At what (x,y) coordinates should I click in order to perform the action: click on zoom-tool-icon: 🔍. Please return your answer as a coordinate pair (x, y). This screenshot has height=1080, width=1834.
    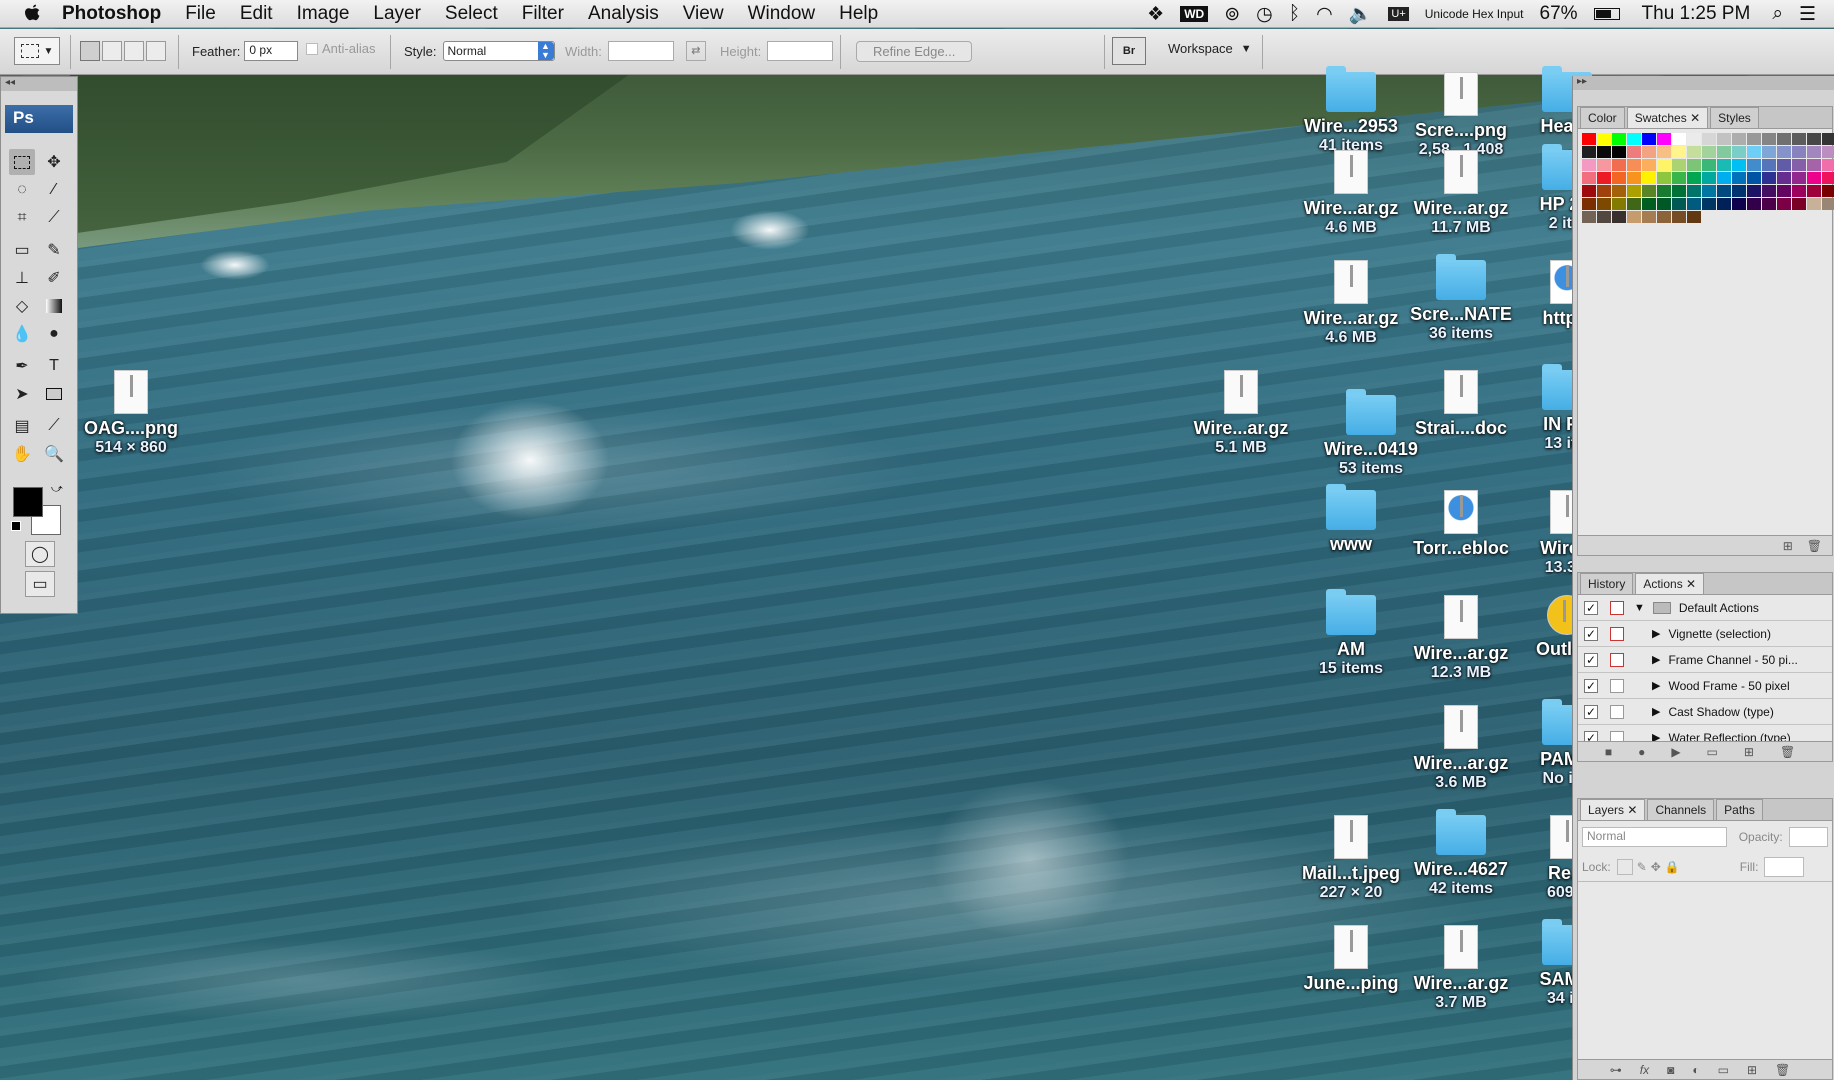
    Looking at the image, I should click on (54, 454).